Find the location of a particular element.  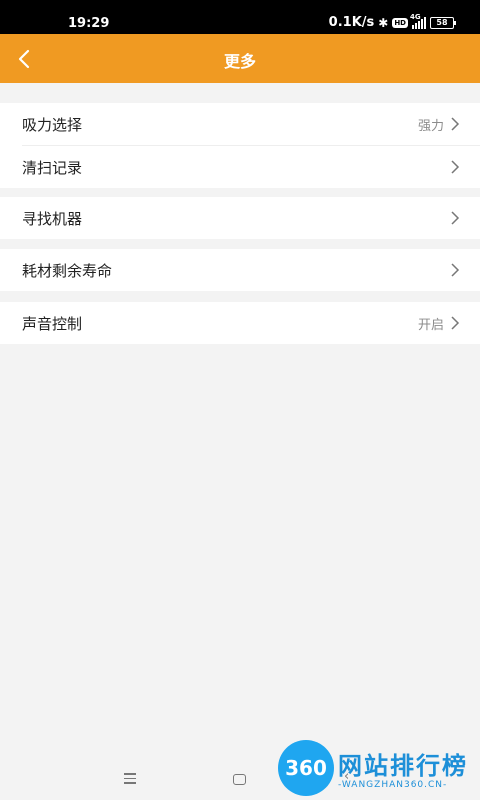

hd-badge: HD is located at coordinates (400, 22).